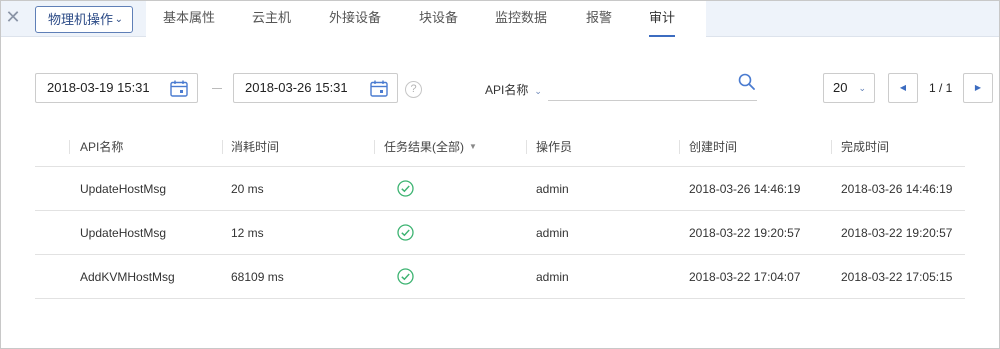 This screenshot has width=1000, height=349. Describe the element at coordinates (521, 19) in the screenshot. I see `tab-monitoring: 监控数据` at that location.